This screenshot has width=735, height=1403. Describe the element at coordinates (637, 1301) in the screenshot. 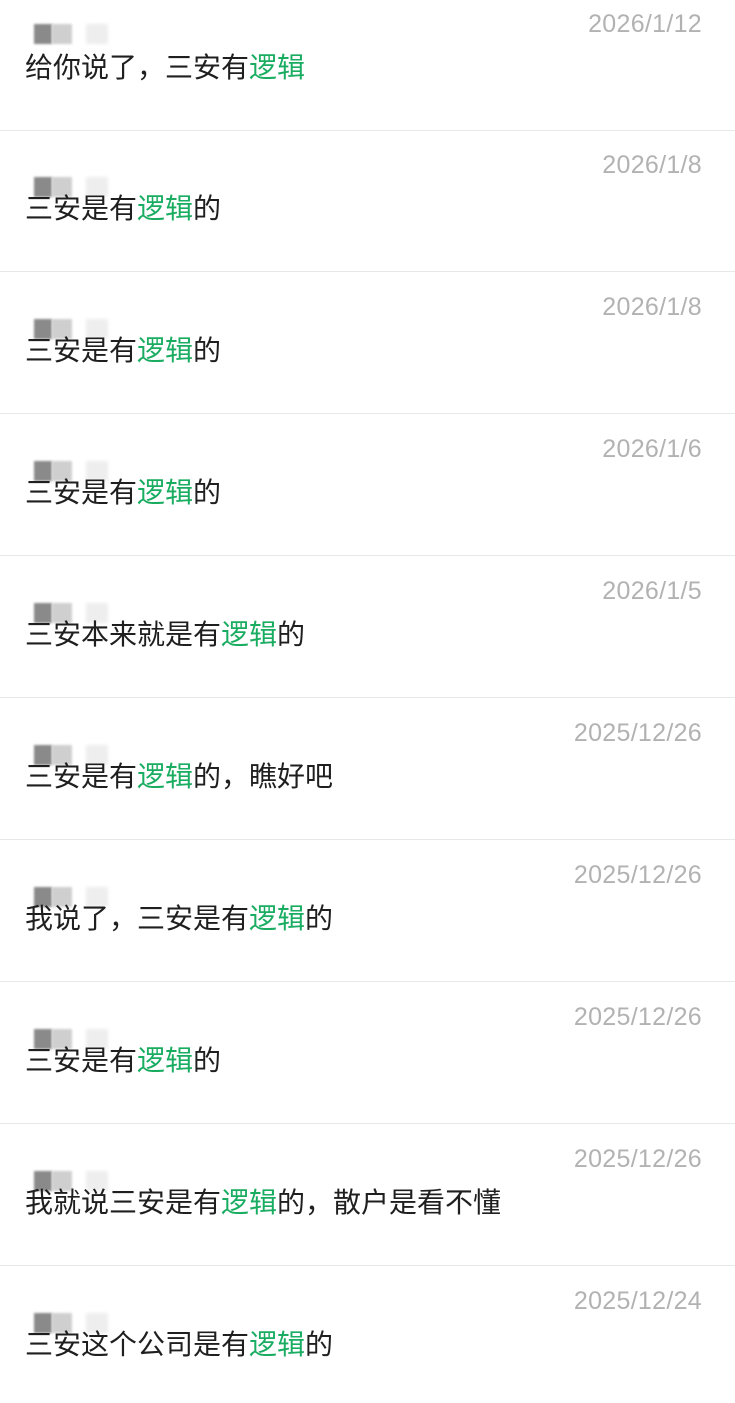

I see `item-date: 2025/12/24` at that location.